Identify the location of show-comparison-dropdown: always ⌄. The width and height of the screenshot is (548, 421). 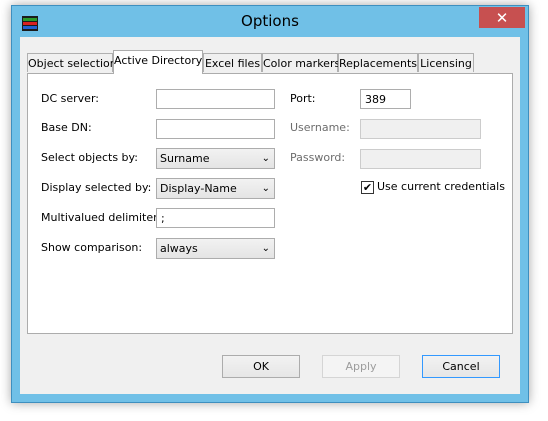
(215, 248).